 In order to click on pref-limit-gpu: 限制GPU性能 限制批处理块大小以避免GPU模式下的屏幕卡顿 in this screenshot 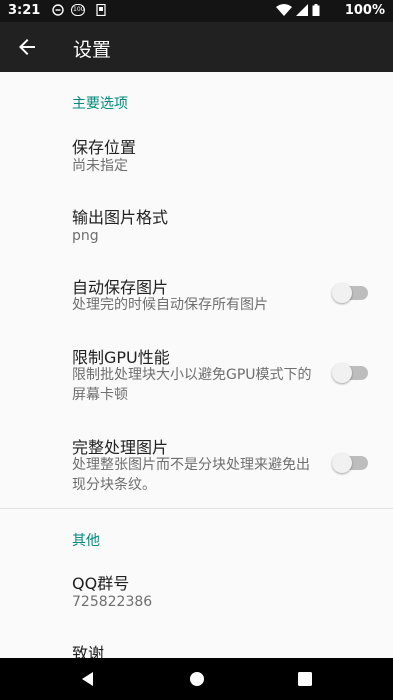, I will do `click(196, 374)`.